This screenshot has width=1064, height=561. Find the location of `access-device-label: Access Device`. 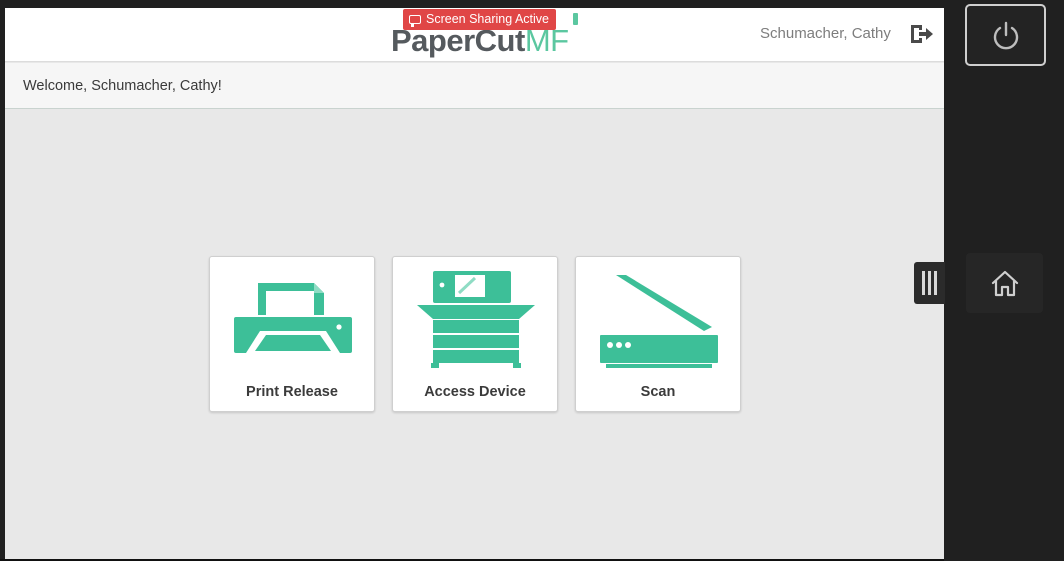

access-device-label: Access Device is located at coordinates (475, 392).